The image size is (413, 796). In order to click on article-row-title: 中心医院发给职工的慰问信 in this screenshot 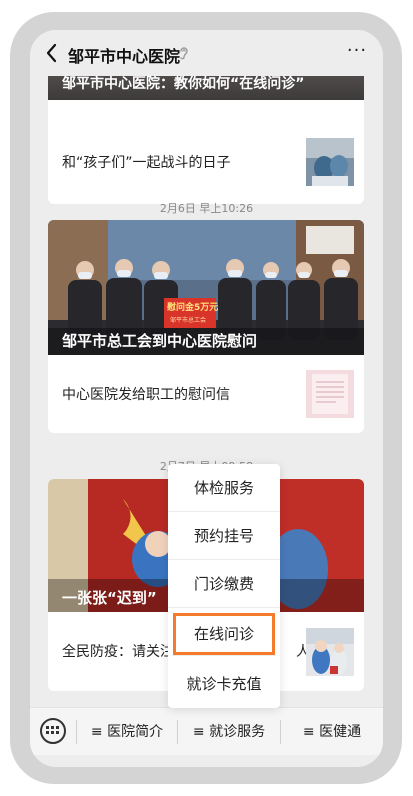, I will do `click(146, 394)`.